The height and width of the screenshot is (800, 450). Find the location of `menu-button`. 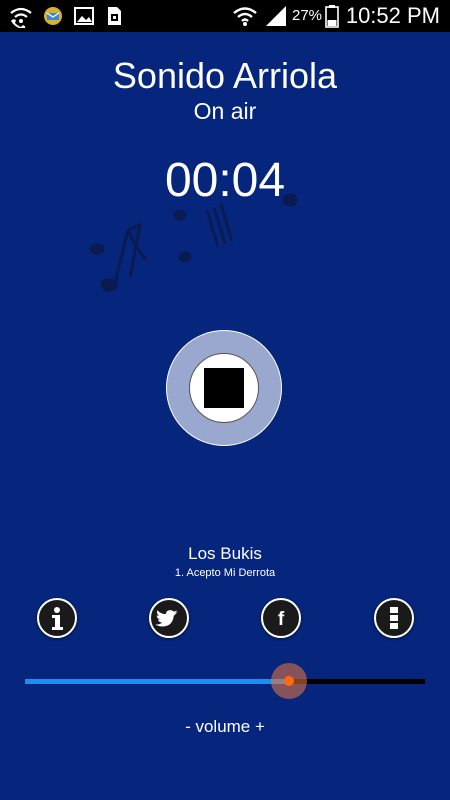

menu-button is located at coordinates (394, 618).